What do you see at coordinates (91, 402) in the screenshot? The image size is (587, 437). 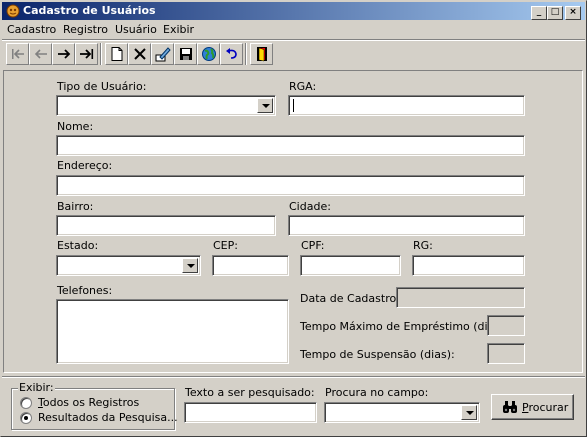 I see `radio-todos-text: odos os Registros` at bounding box center [91, 402].